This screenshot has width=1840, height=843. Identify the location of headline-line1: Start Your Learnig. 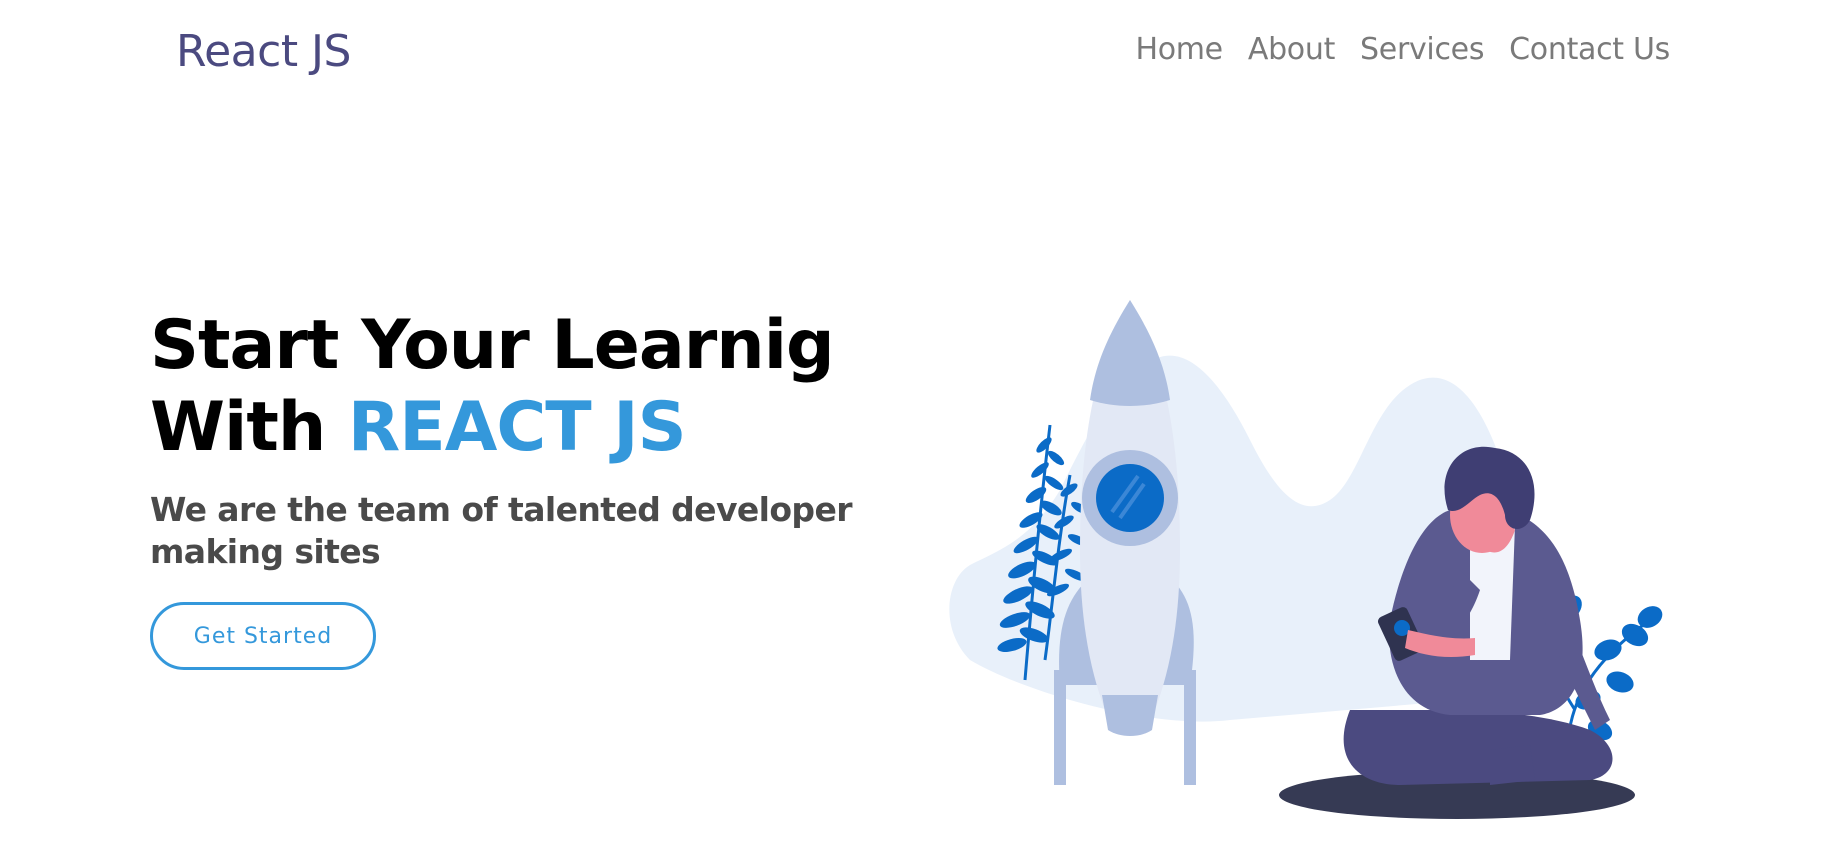
(492, 345).